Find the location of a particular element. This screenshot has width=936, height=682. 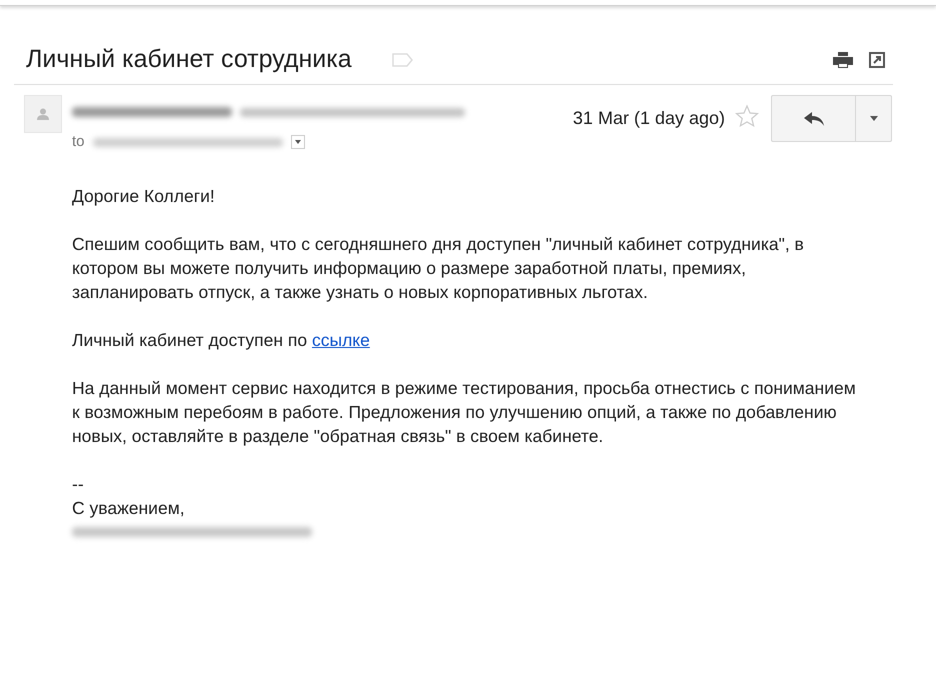

new-window-icon is located at coordinates (877, 60).